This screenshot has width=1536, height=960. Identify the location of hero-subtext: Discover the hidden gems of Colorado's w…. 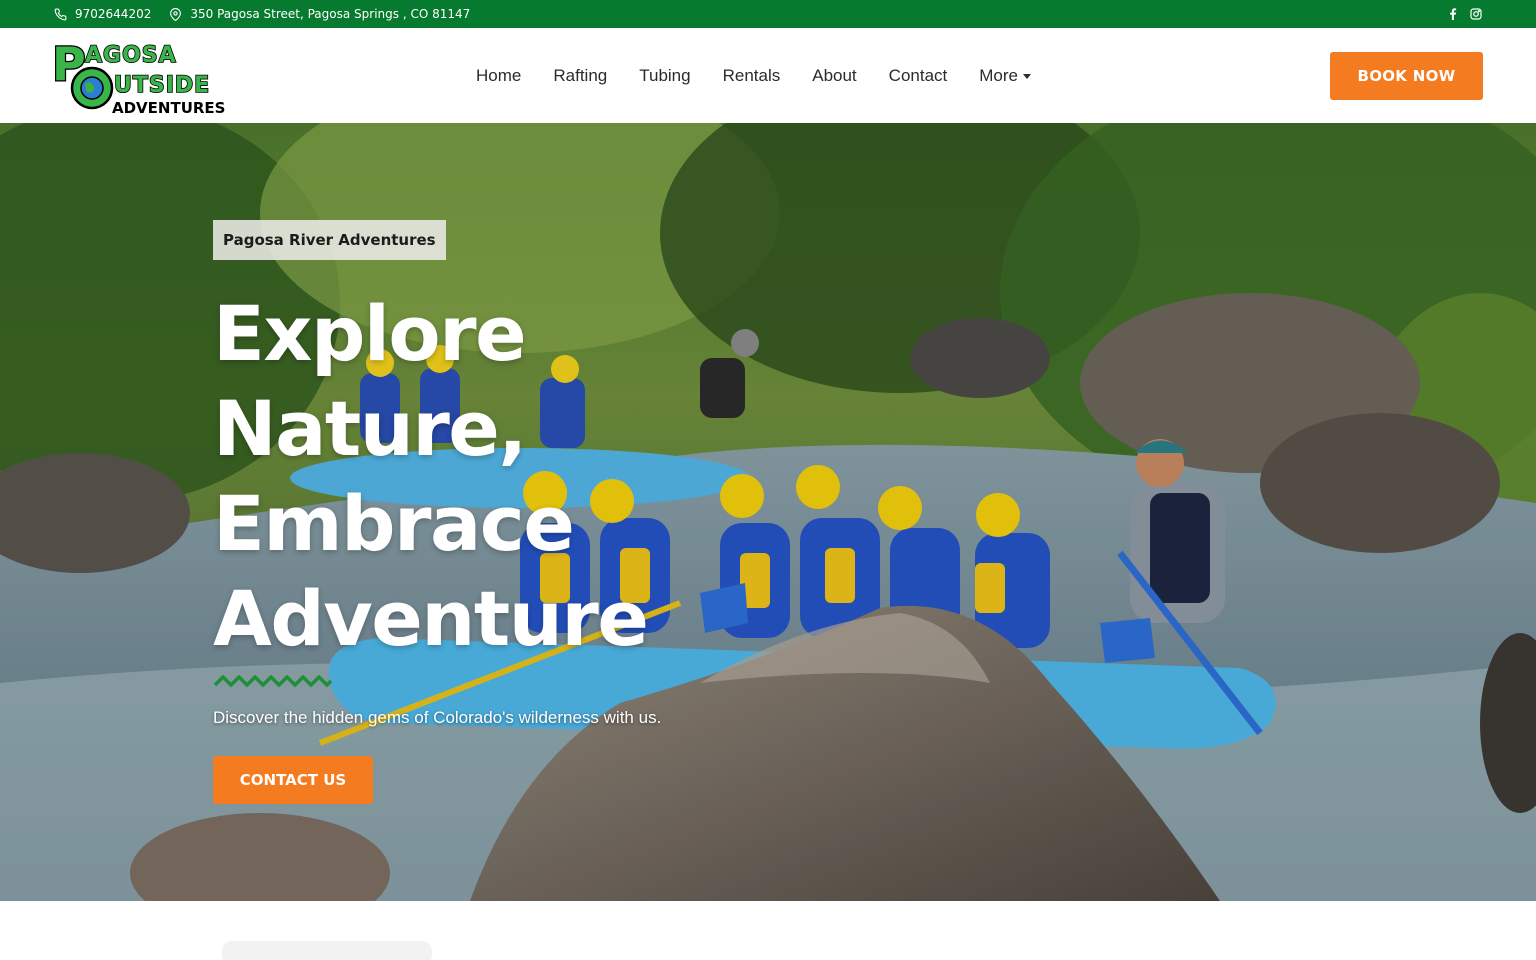
(437, 717).